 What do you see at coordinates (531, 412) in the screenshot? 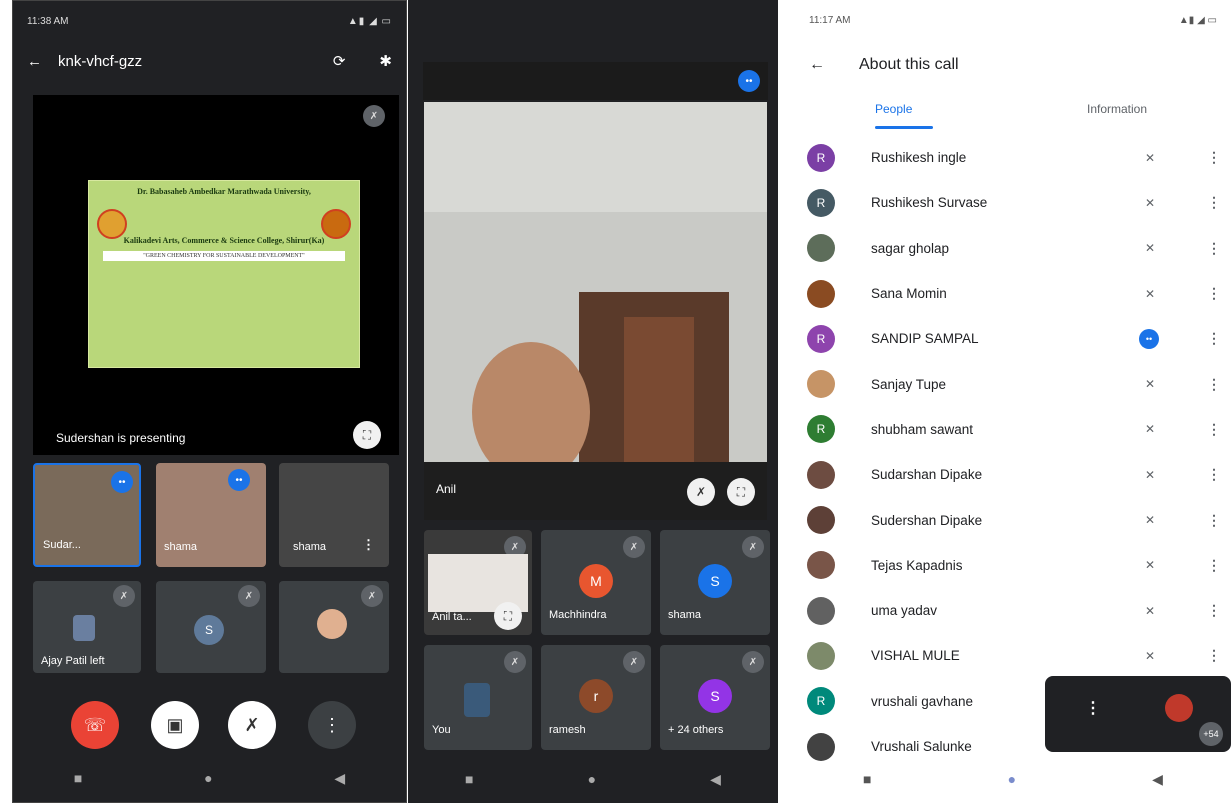
I see `video-person` at bounding box center [531, 412].